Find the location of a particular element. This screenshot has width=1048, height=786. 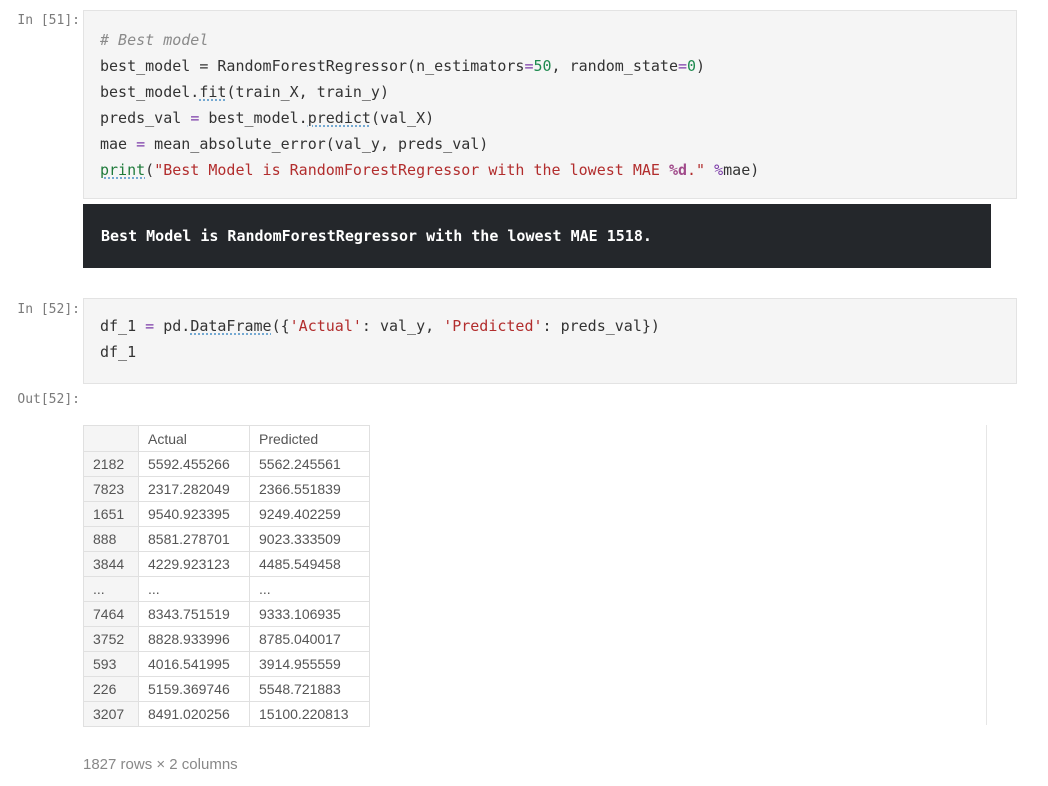

code-builtin: print is located at coordinates (123, 170).